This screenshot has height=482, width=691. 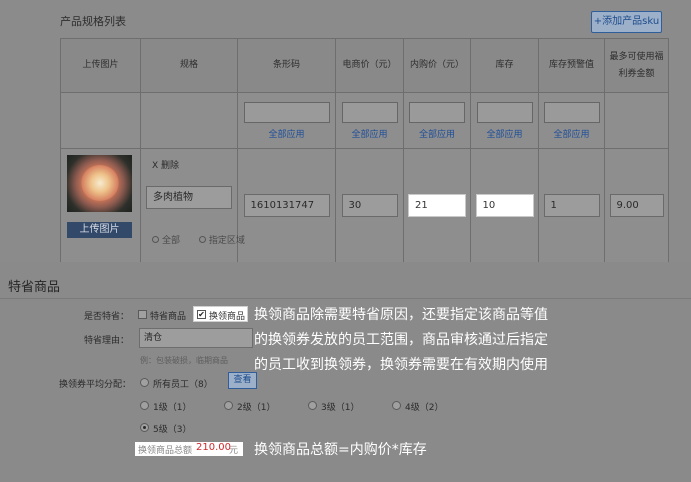 What do you see at coordinates (571, 205) in the screenshot?
I see `stock-warning-input: 1` at bounding box center [571, 205].